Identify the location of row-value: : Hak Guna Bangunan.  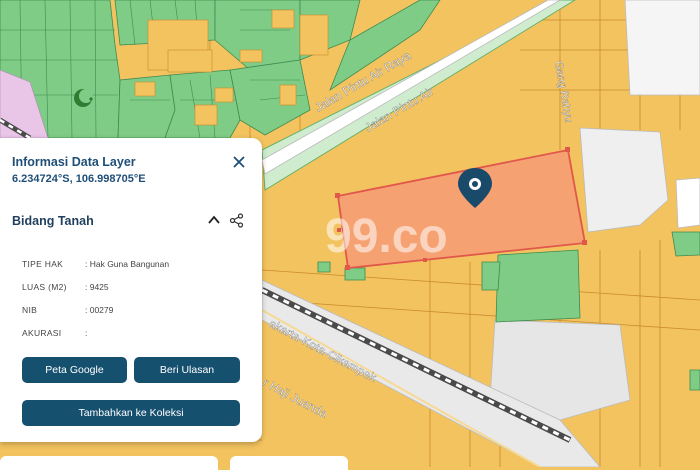
(127, 264).